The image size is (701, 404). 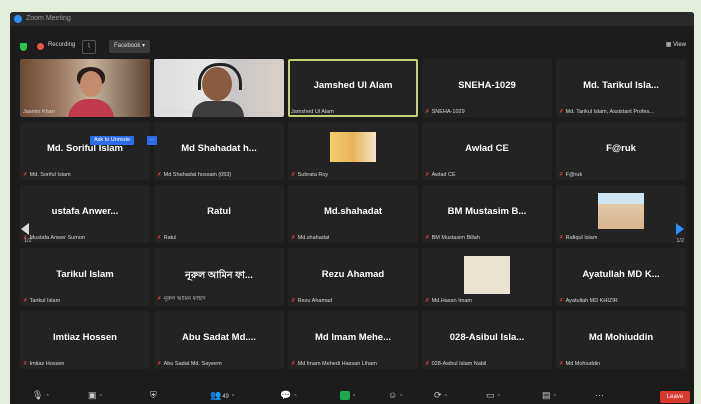 I want to click on live-stream-icon: ⌇, so click(x=89, y=47).